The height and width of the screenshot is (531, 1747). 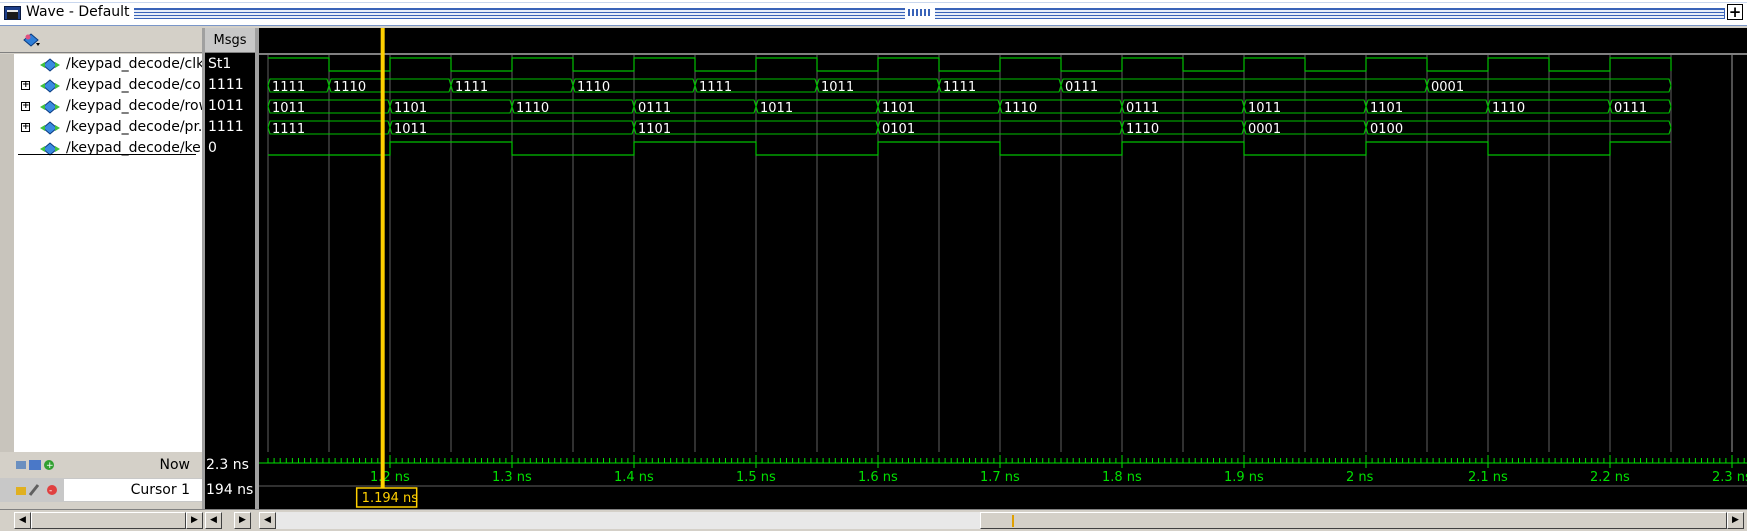 I want to click on msgs-header: Msgs, so click(x=230, y=40).